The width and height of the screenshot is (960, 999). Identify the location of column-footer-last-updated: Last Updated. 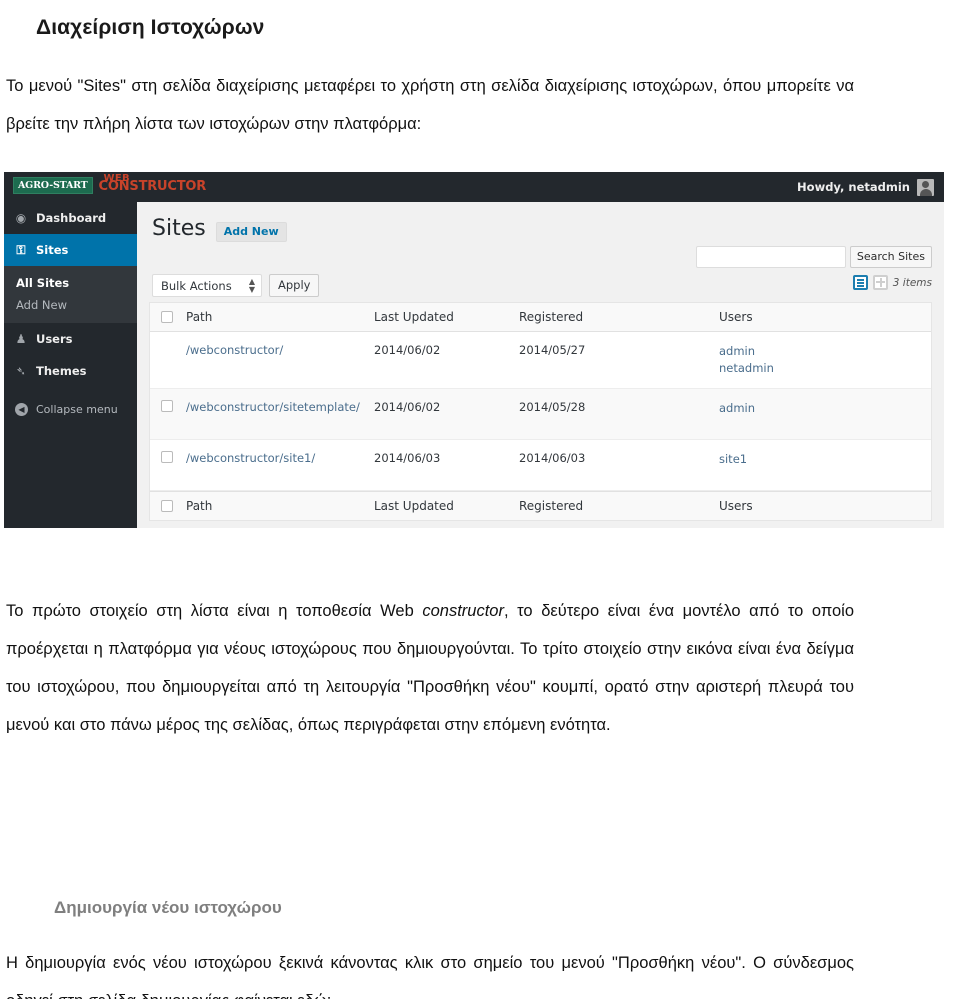
(446, 506).